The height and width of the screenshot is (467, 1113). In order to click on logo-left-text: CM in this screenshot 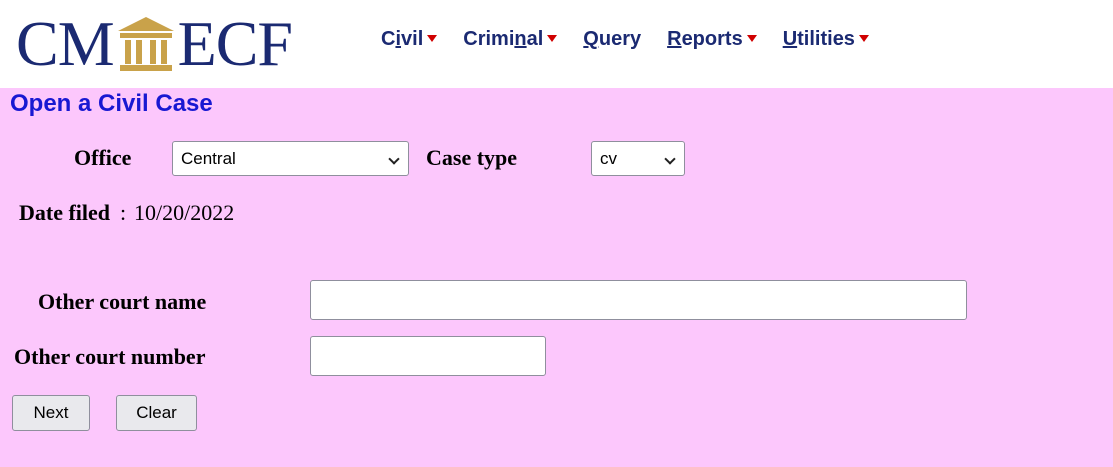, I will do `click(65, 43)`.